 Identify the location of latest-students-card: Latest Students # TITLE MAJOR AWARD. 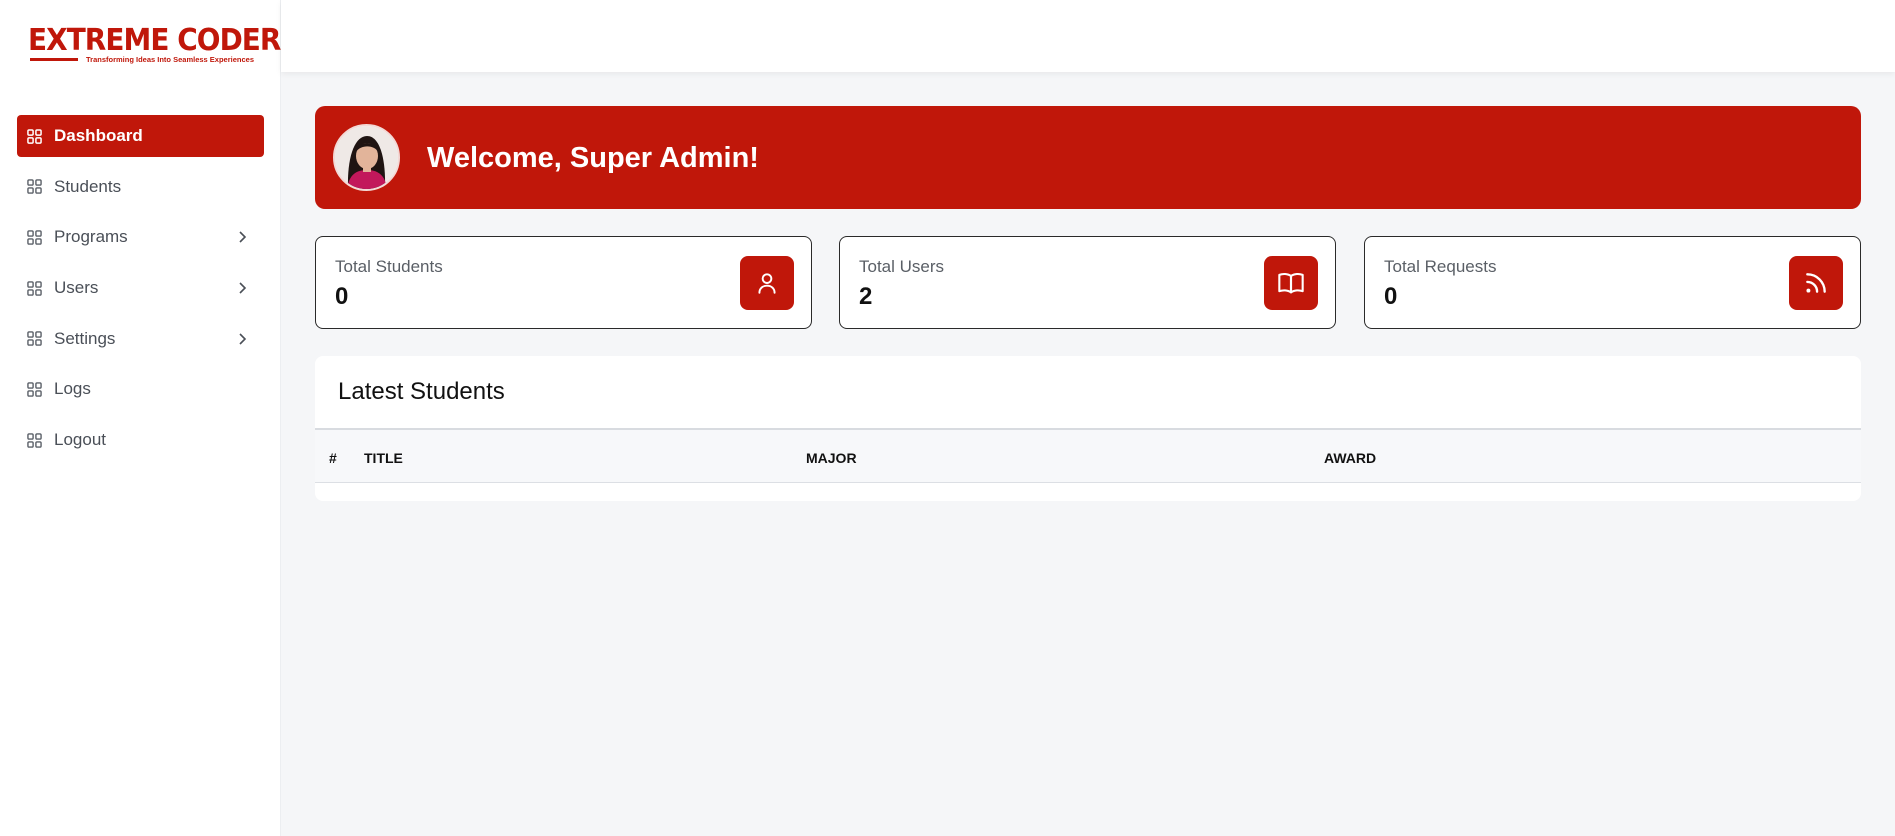
(1088, 428).